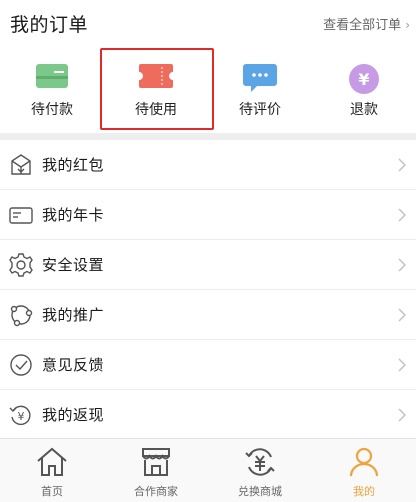 The image size is (416, 502). I want to click on card-outline-icon, so click(21, 215).